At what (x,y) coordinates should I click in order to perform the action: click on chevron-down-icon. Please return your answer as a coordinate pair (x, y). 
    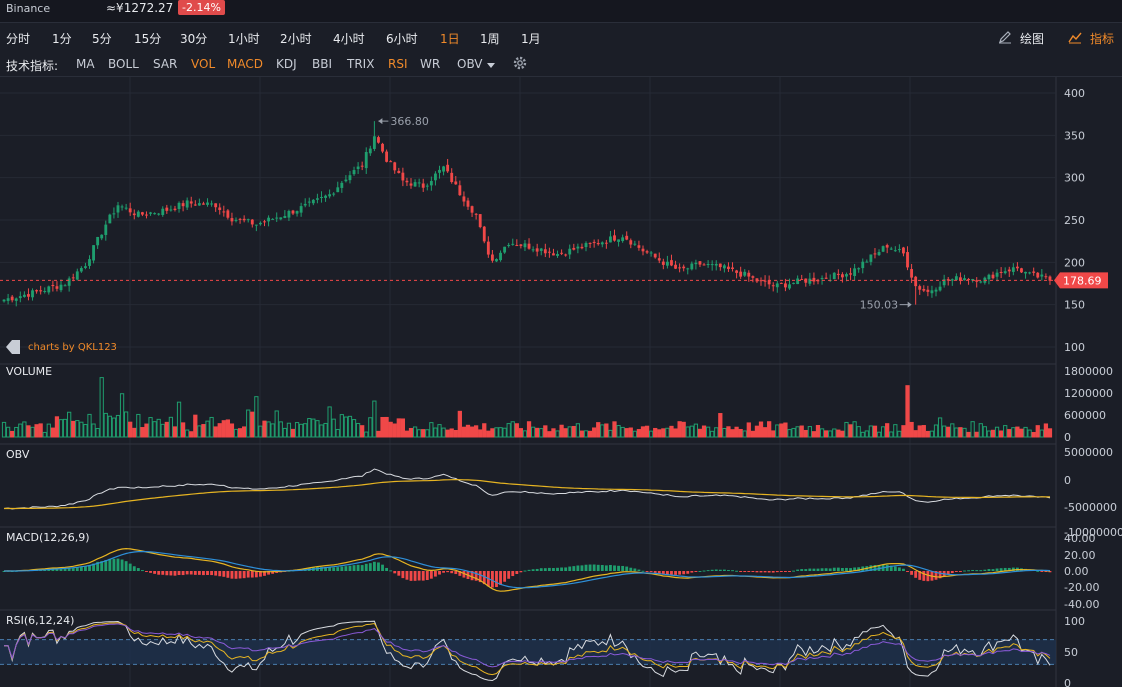
    Looking at the image, I should click on (491, 66).